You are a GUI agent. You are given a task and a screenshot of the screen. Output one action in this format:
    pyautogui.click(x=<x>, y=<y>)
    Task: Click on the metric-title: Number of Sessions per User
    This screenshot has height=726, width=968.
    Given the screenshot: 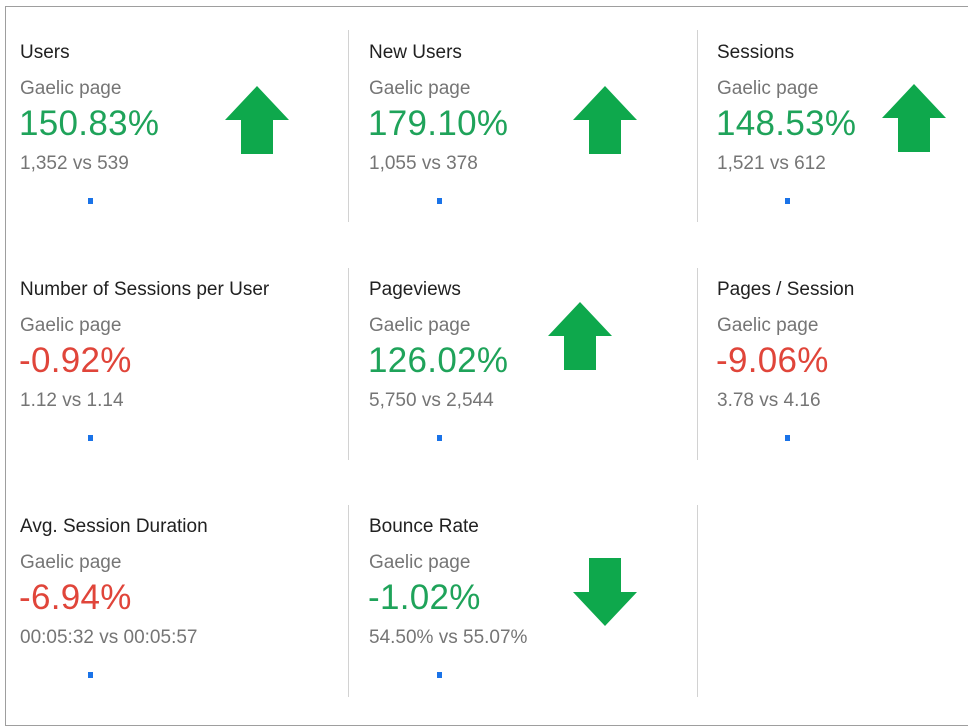 What is the action you would take?
    pyautogui.click(x=145, y=289)
    